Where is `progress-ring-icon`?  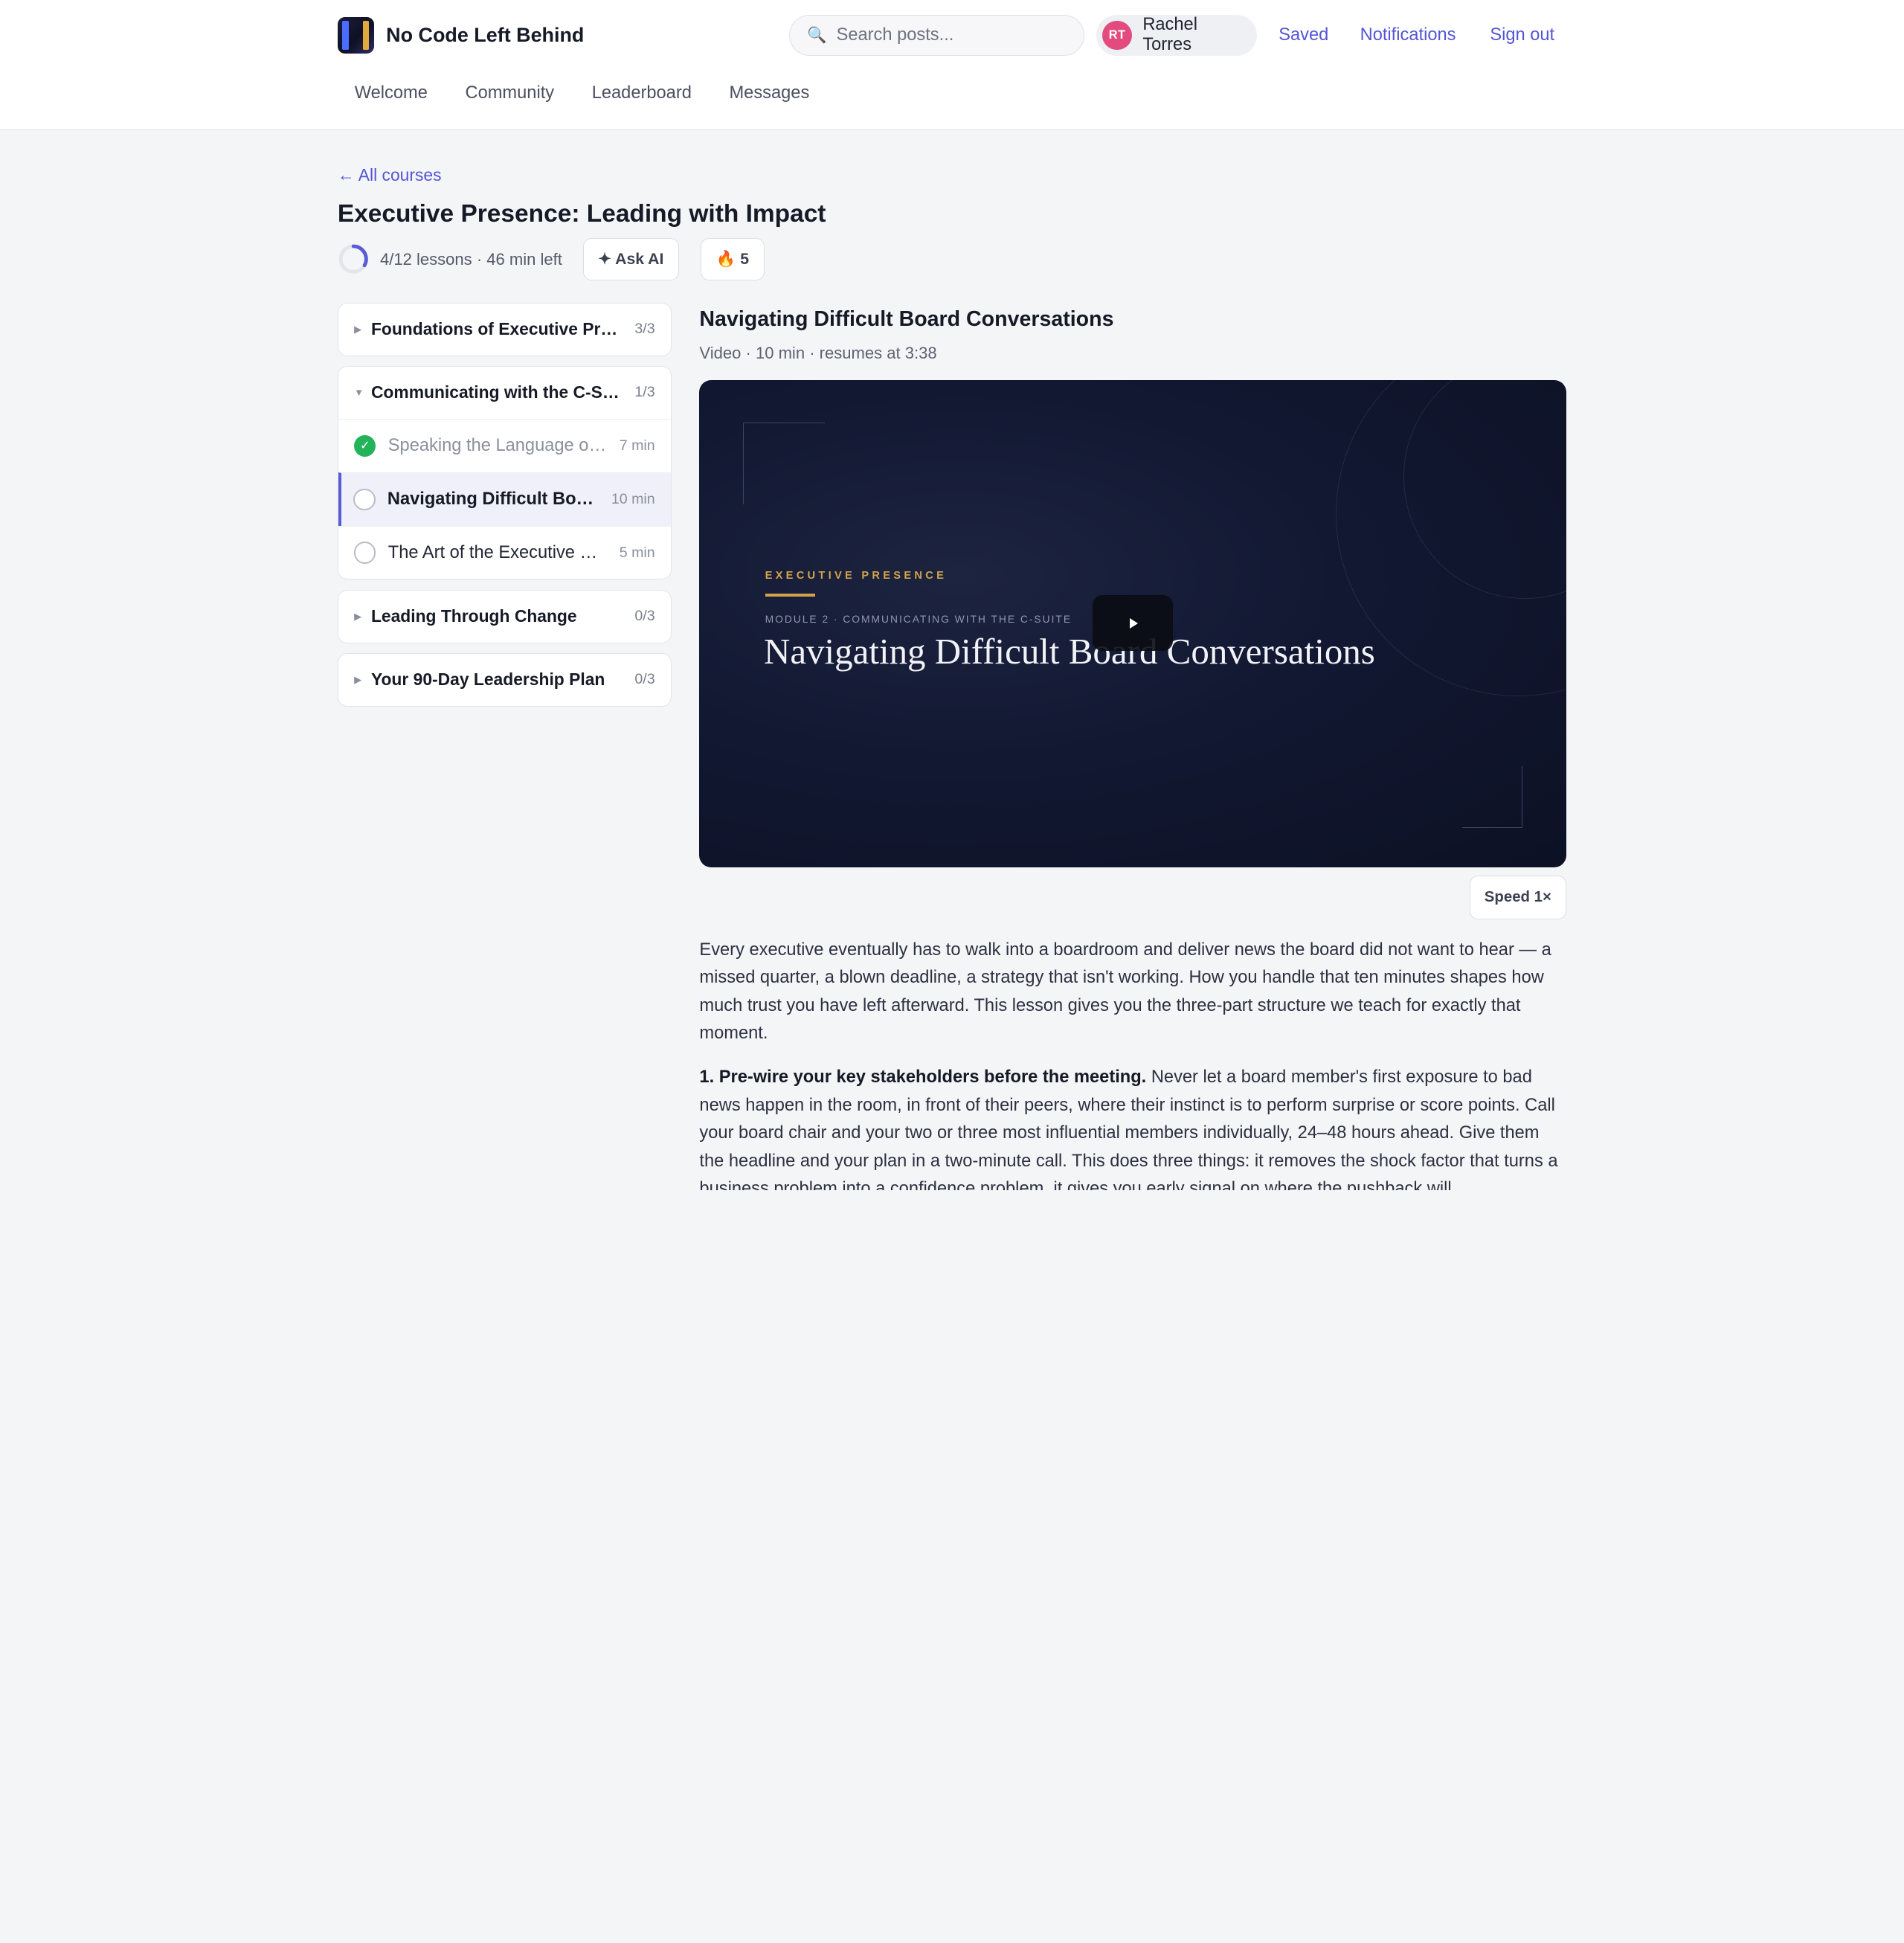
progress-ring-icon is located at coordinates (353, 259).